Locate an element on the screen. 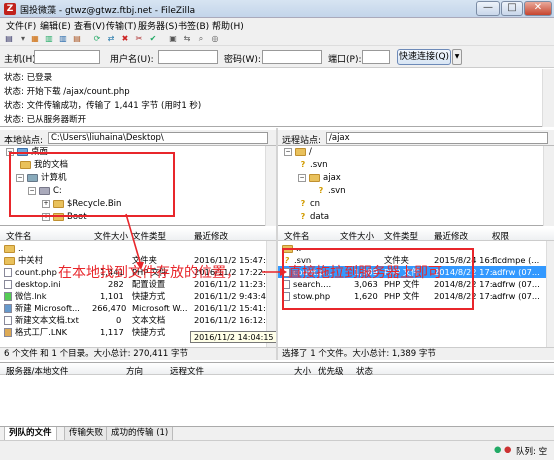 The height and width of the screenshot is (460, 554). annotation-left-text: 在本地找到文件存放的位置， is located at coordinates (149, 273).